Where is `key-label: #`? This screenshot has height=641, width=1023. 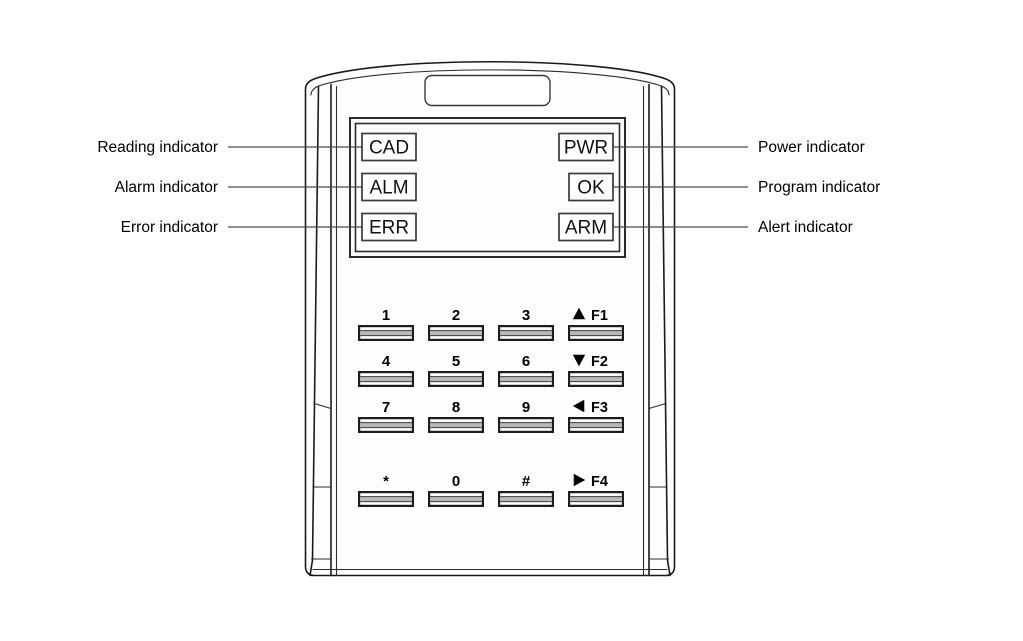
key-label: # is located at coordinates (526, 481).